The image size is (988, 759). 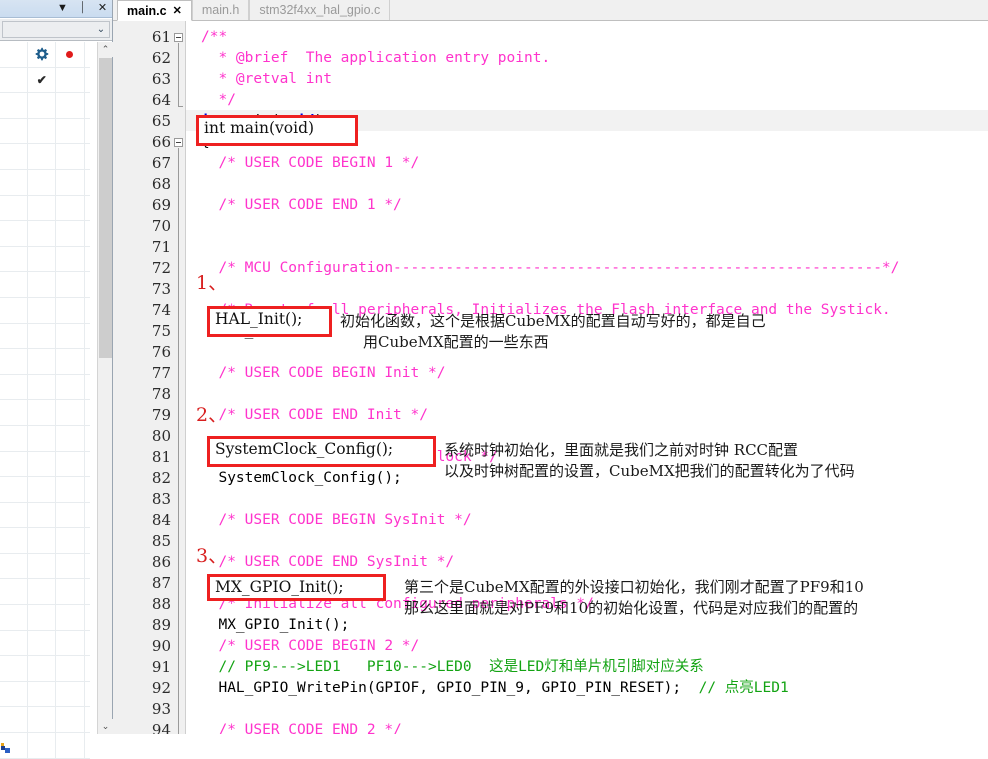 I want to click on red-dot-icon, so click(x=70, y=54).